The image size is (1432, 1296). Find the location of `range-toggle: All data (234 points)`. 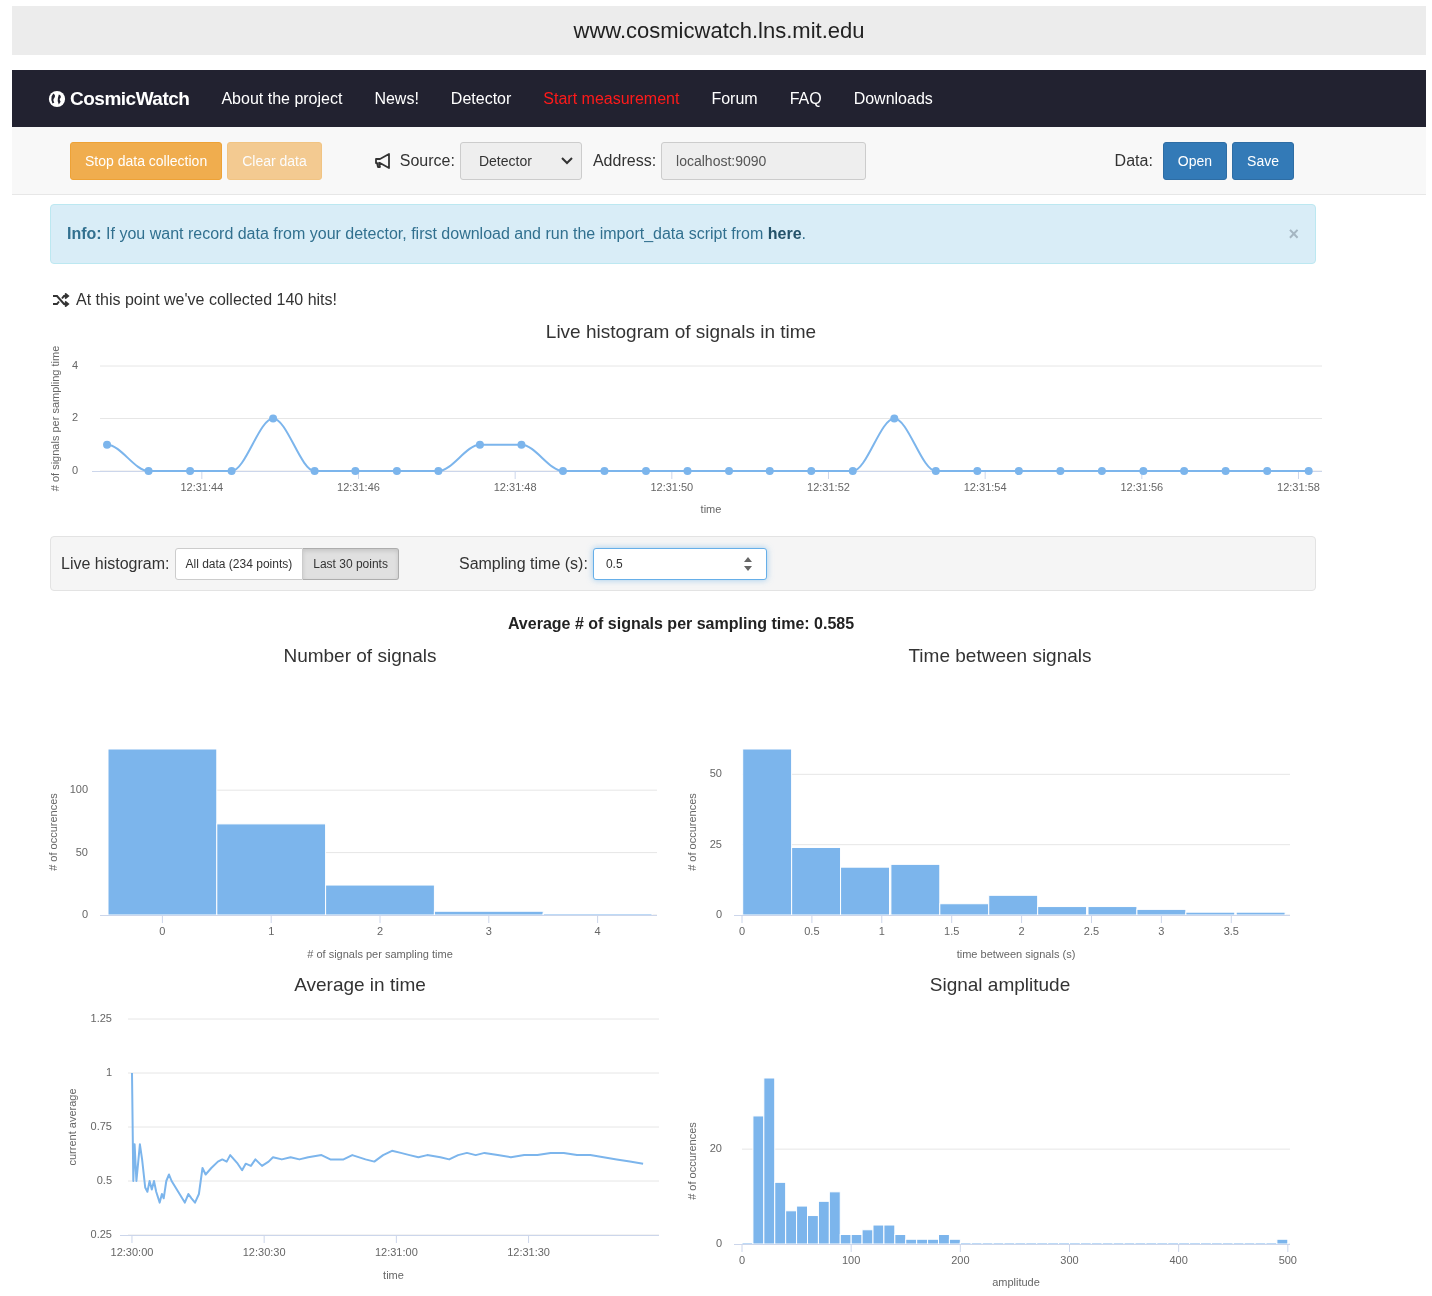

range-toggle: All data (234 points) is located at coordinates (239, 563).